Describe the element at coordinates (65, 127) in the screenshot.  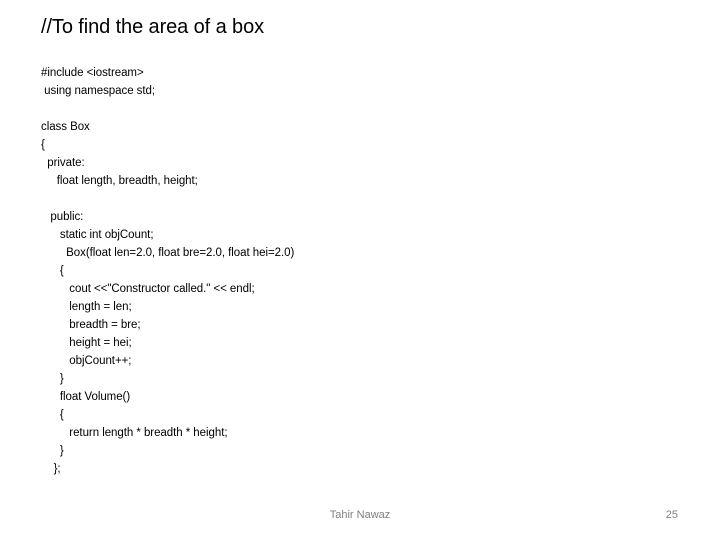
I see `code-line: class Box` at that location.